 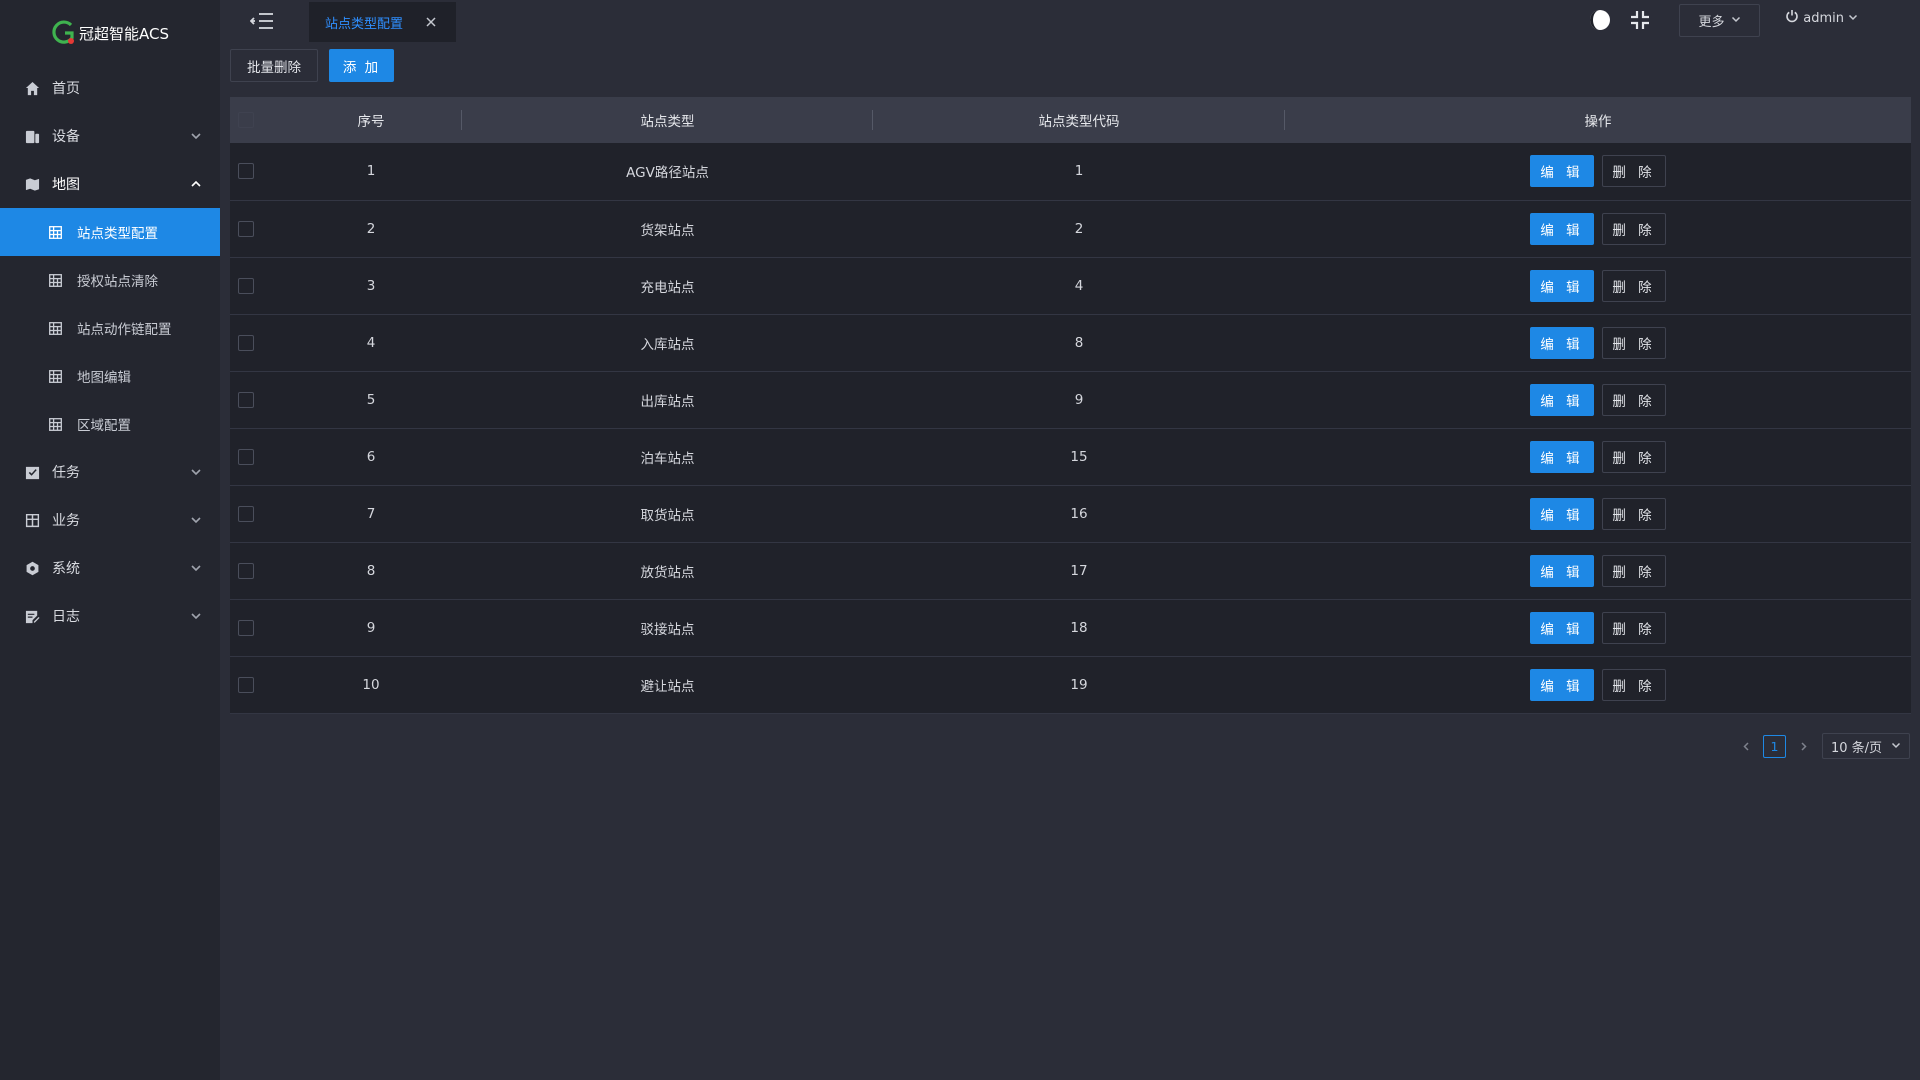 I want to click on cell-type: 出库站点, so click(x=667, y=400).